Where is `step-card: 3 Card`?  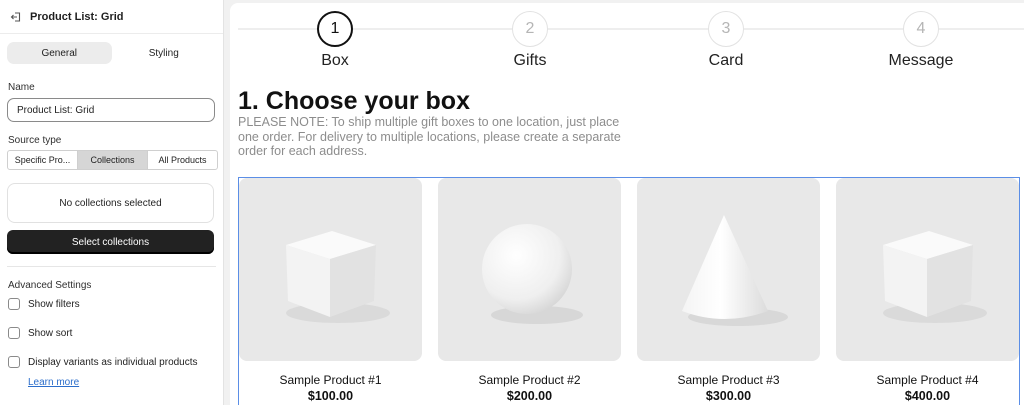 step-card: 3 Card is located at coordinates (726, 40).